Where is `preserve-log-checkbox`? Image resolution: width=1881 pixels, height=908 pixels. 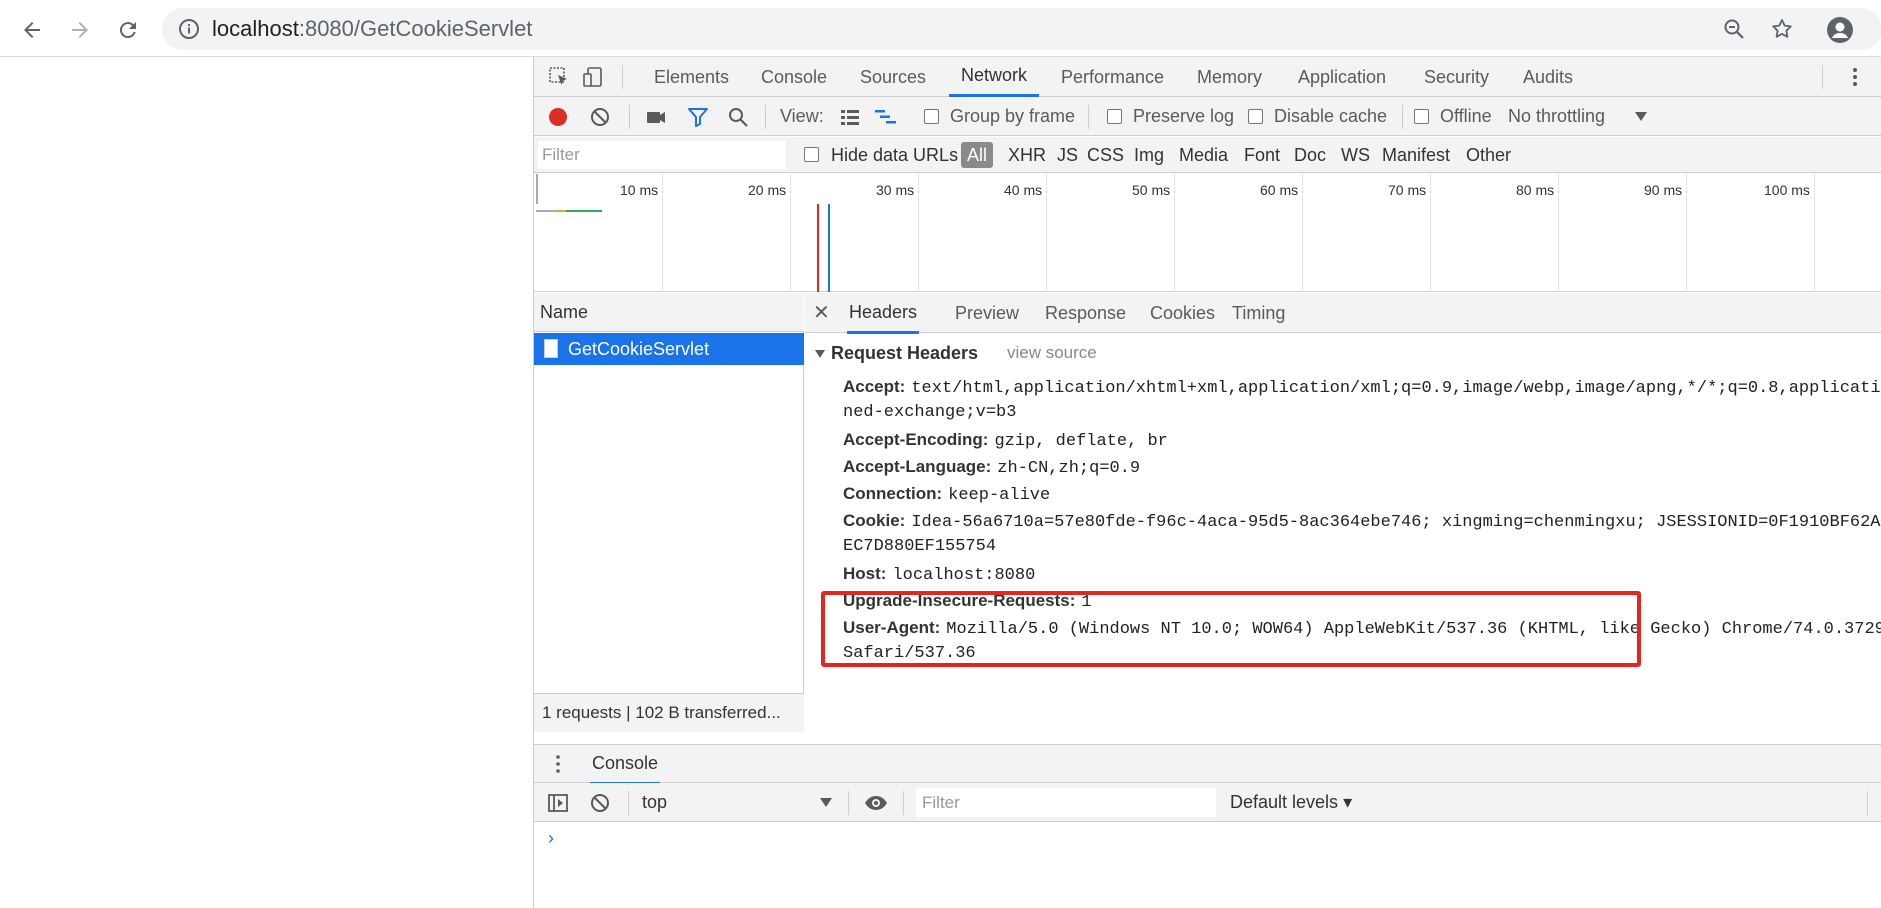
preserve-log-checkbox is located at coordinates (1114, 116).